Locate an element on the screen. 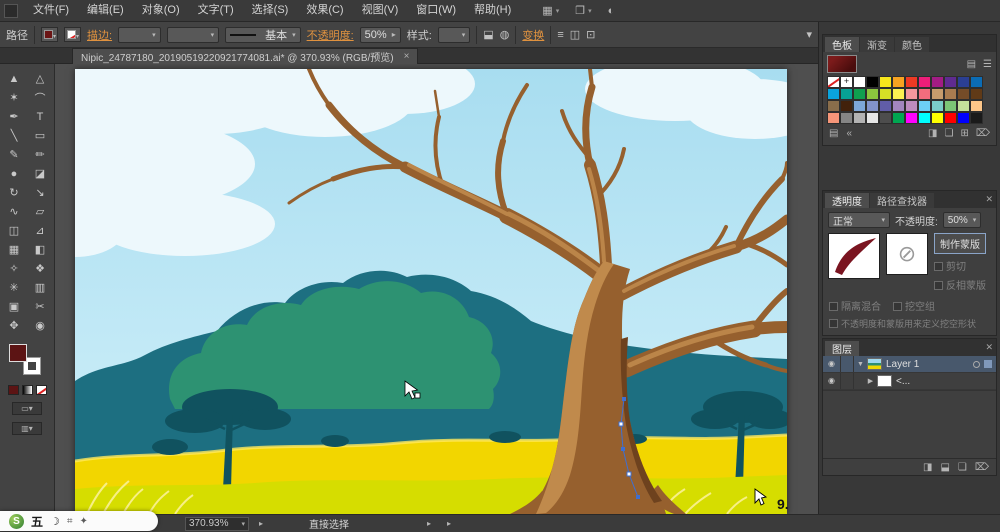 This screenshot has width=1000, height=532. style-select: ▾ is located at coordinates (454, 34).